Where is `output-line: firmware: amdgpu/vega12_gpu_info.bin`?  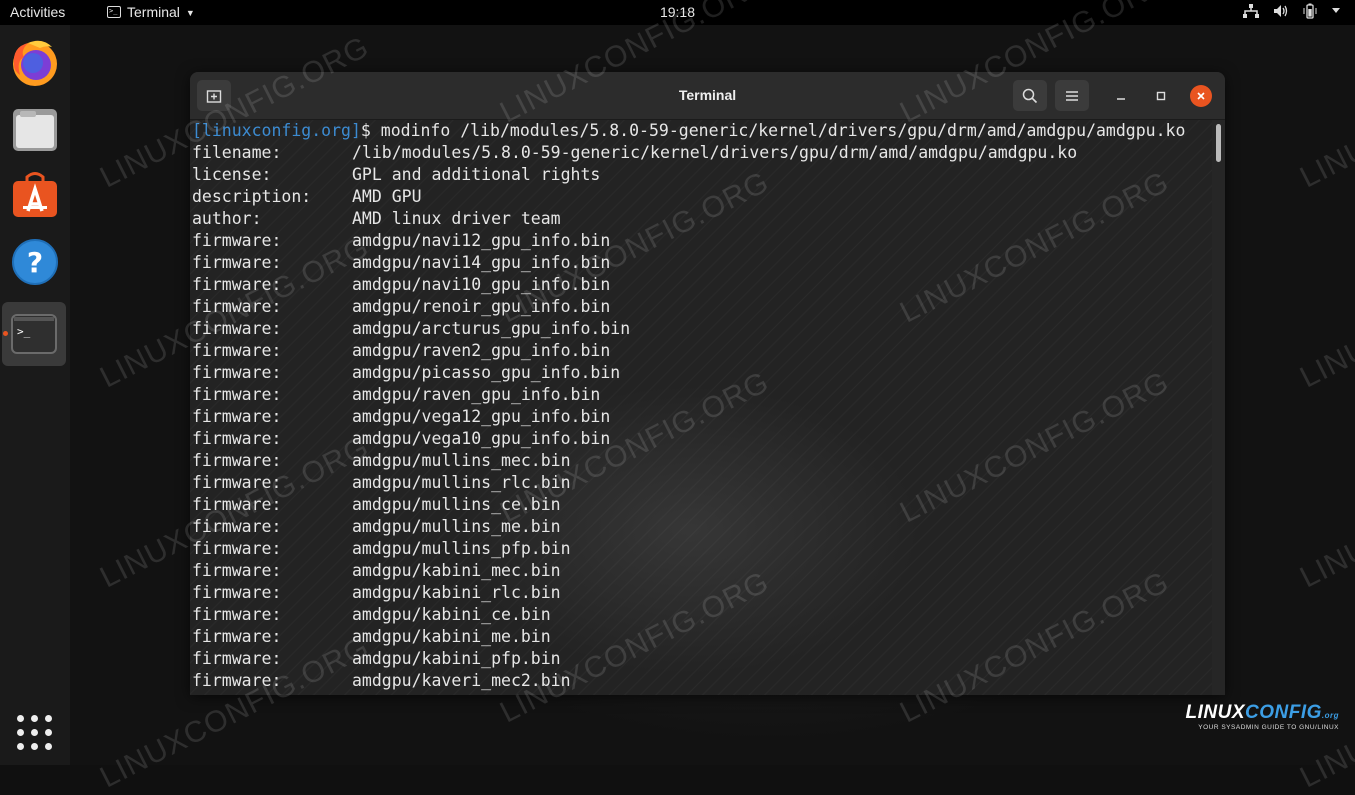
output-line: firmware: amdgpu/vega12_gpu_info.bin is located at coordinates (701, 417).